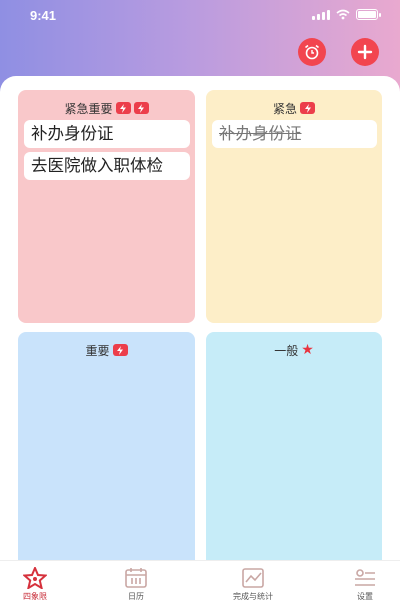  I want to click on tab-quadrant: 四象限, so click(35, 582).